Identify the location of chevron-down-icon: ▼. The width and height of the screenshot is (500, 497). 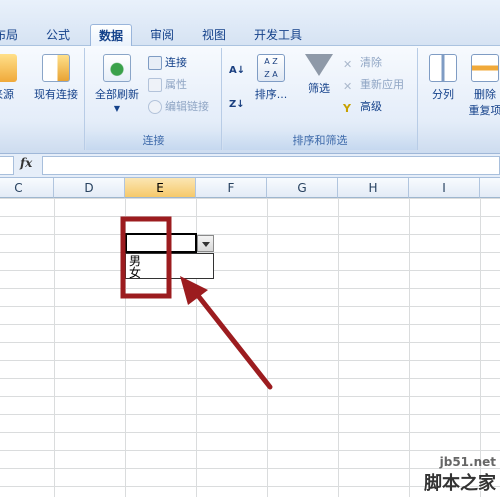
(117, 108).